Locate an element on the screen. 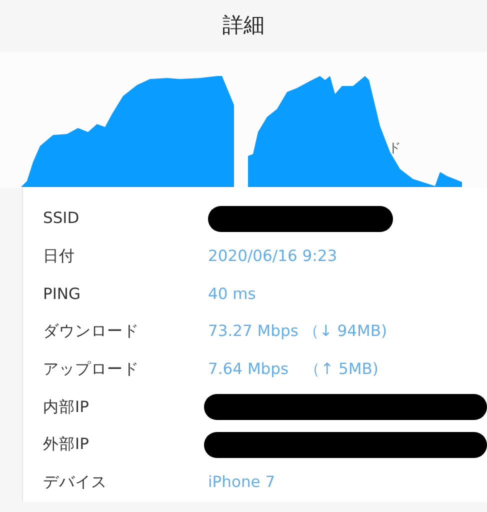 The width and height of the screenshot is (487, 512). field-label: 日付 is located at coordinates (59, 256).